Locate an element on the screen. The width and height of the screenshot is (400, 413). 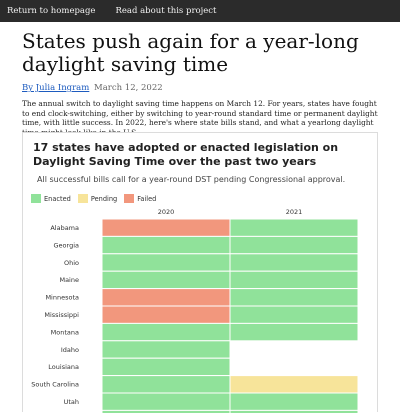
cell-utah-2020 is located at coordinates (166, 401).